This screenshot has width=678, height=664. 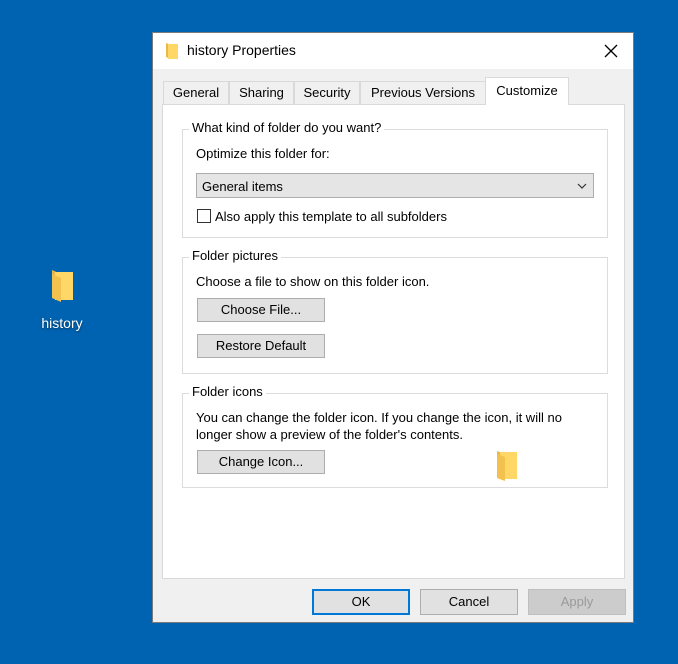 What do you see at coordinates (577, 602) in the screenshot?
I see `apply-button: Apply` at bounding box center [577, 602].